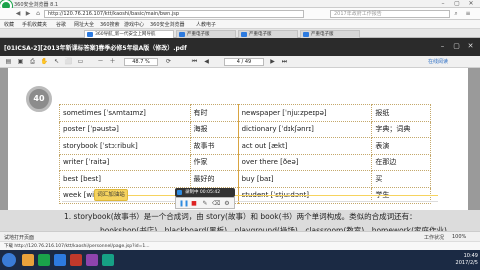  Describe the element at coordinates (110, 24) in the screenshot. I see `bookmark-item: 360搜索` at that location.